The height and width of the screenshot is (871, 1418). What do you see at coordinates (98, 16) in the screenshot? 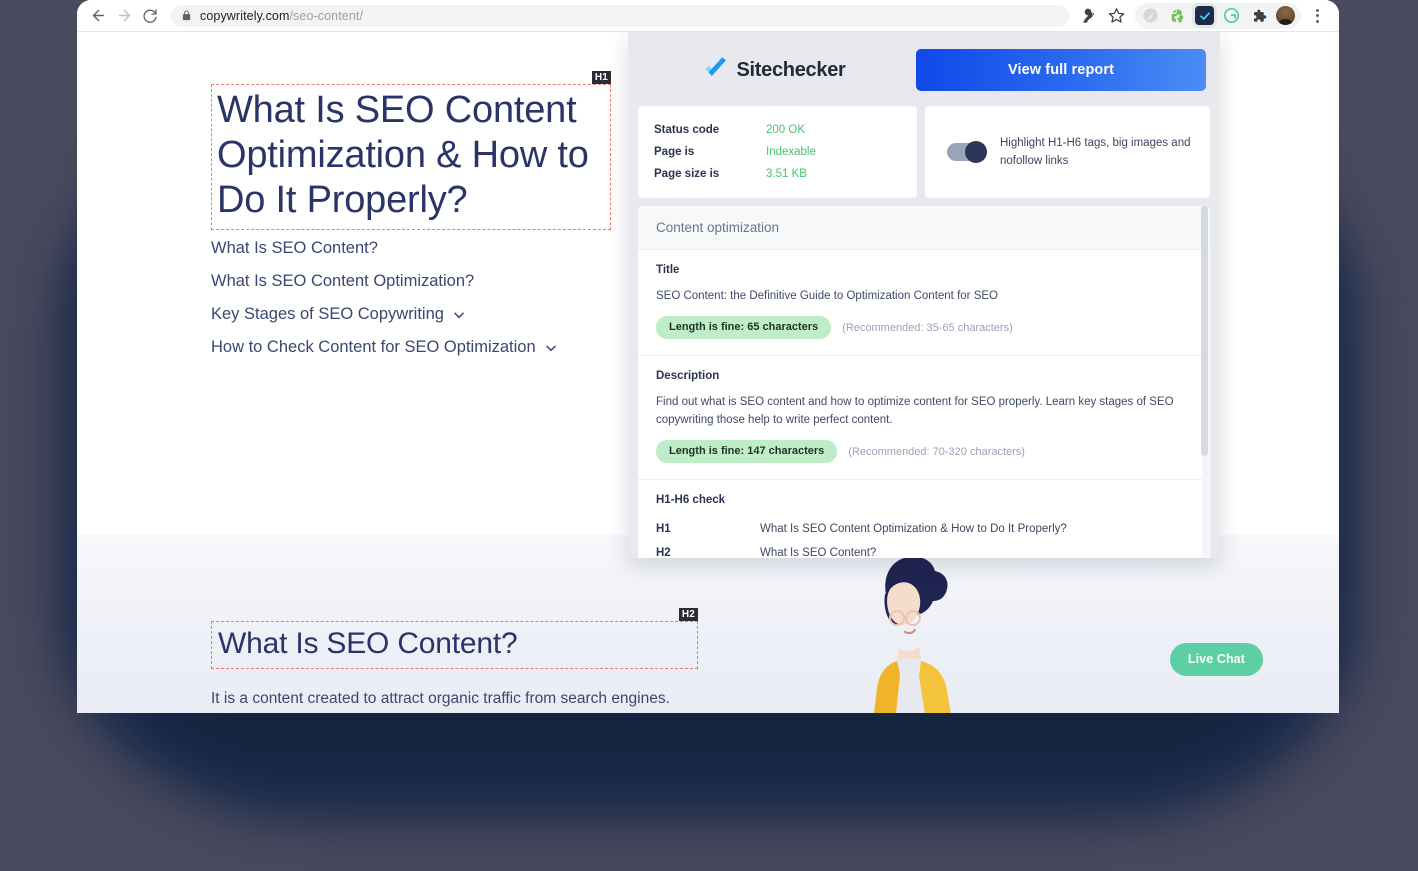
I see `arrow-left-icon` at bounding box center [98, 16].